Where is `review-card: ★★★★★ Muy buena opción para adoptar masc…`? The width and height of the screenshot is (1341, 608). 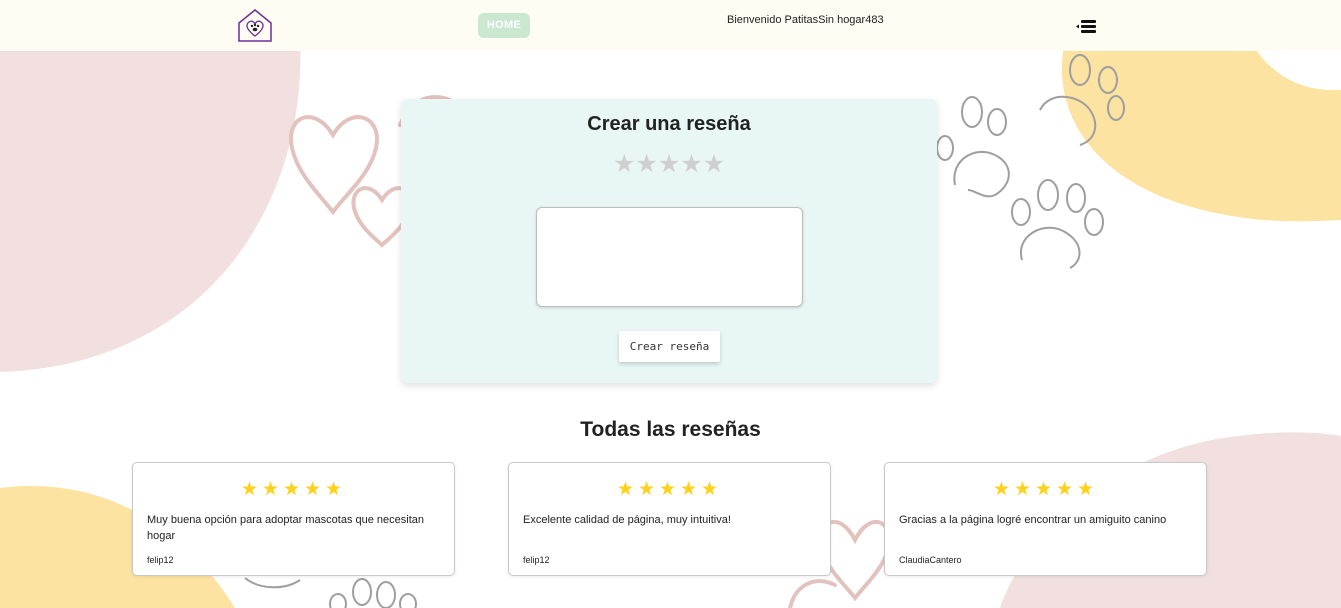
review-card: ★★★★★ Muy buena opción para adoptar masc… is located at coordinates (293, 519).